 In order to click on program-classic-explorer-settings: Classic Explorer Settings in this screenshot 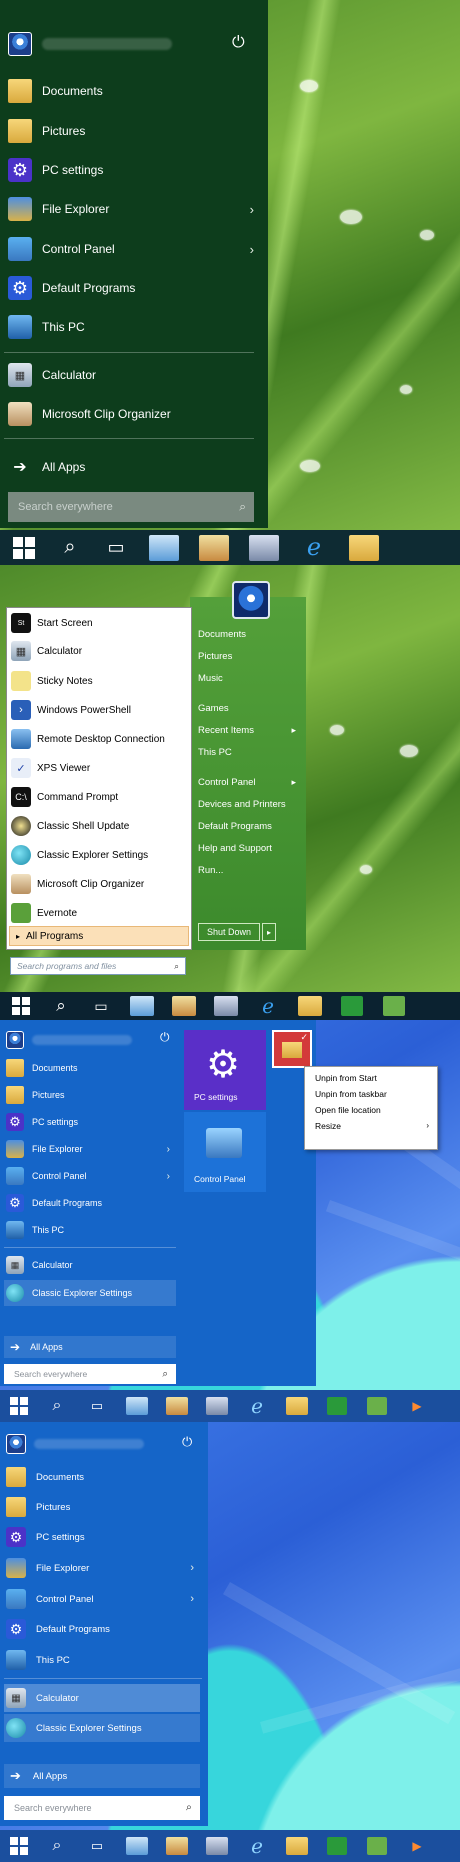, I will do `click(99, 855)`.